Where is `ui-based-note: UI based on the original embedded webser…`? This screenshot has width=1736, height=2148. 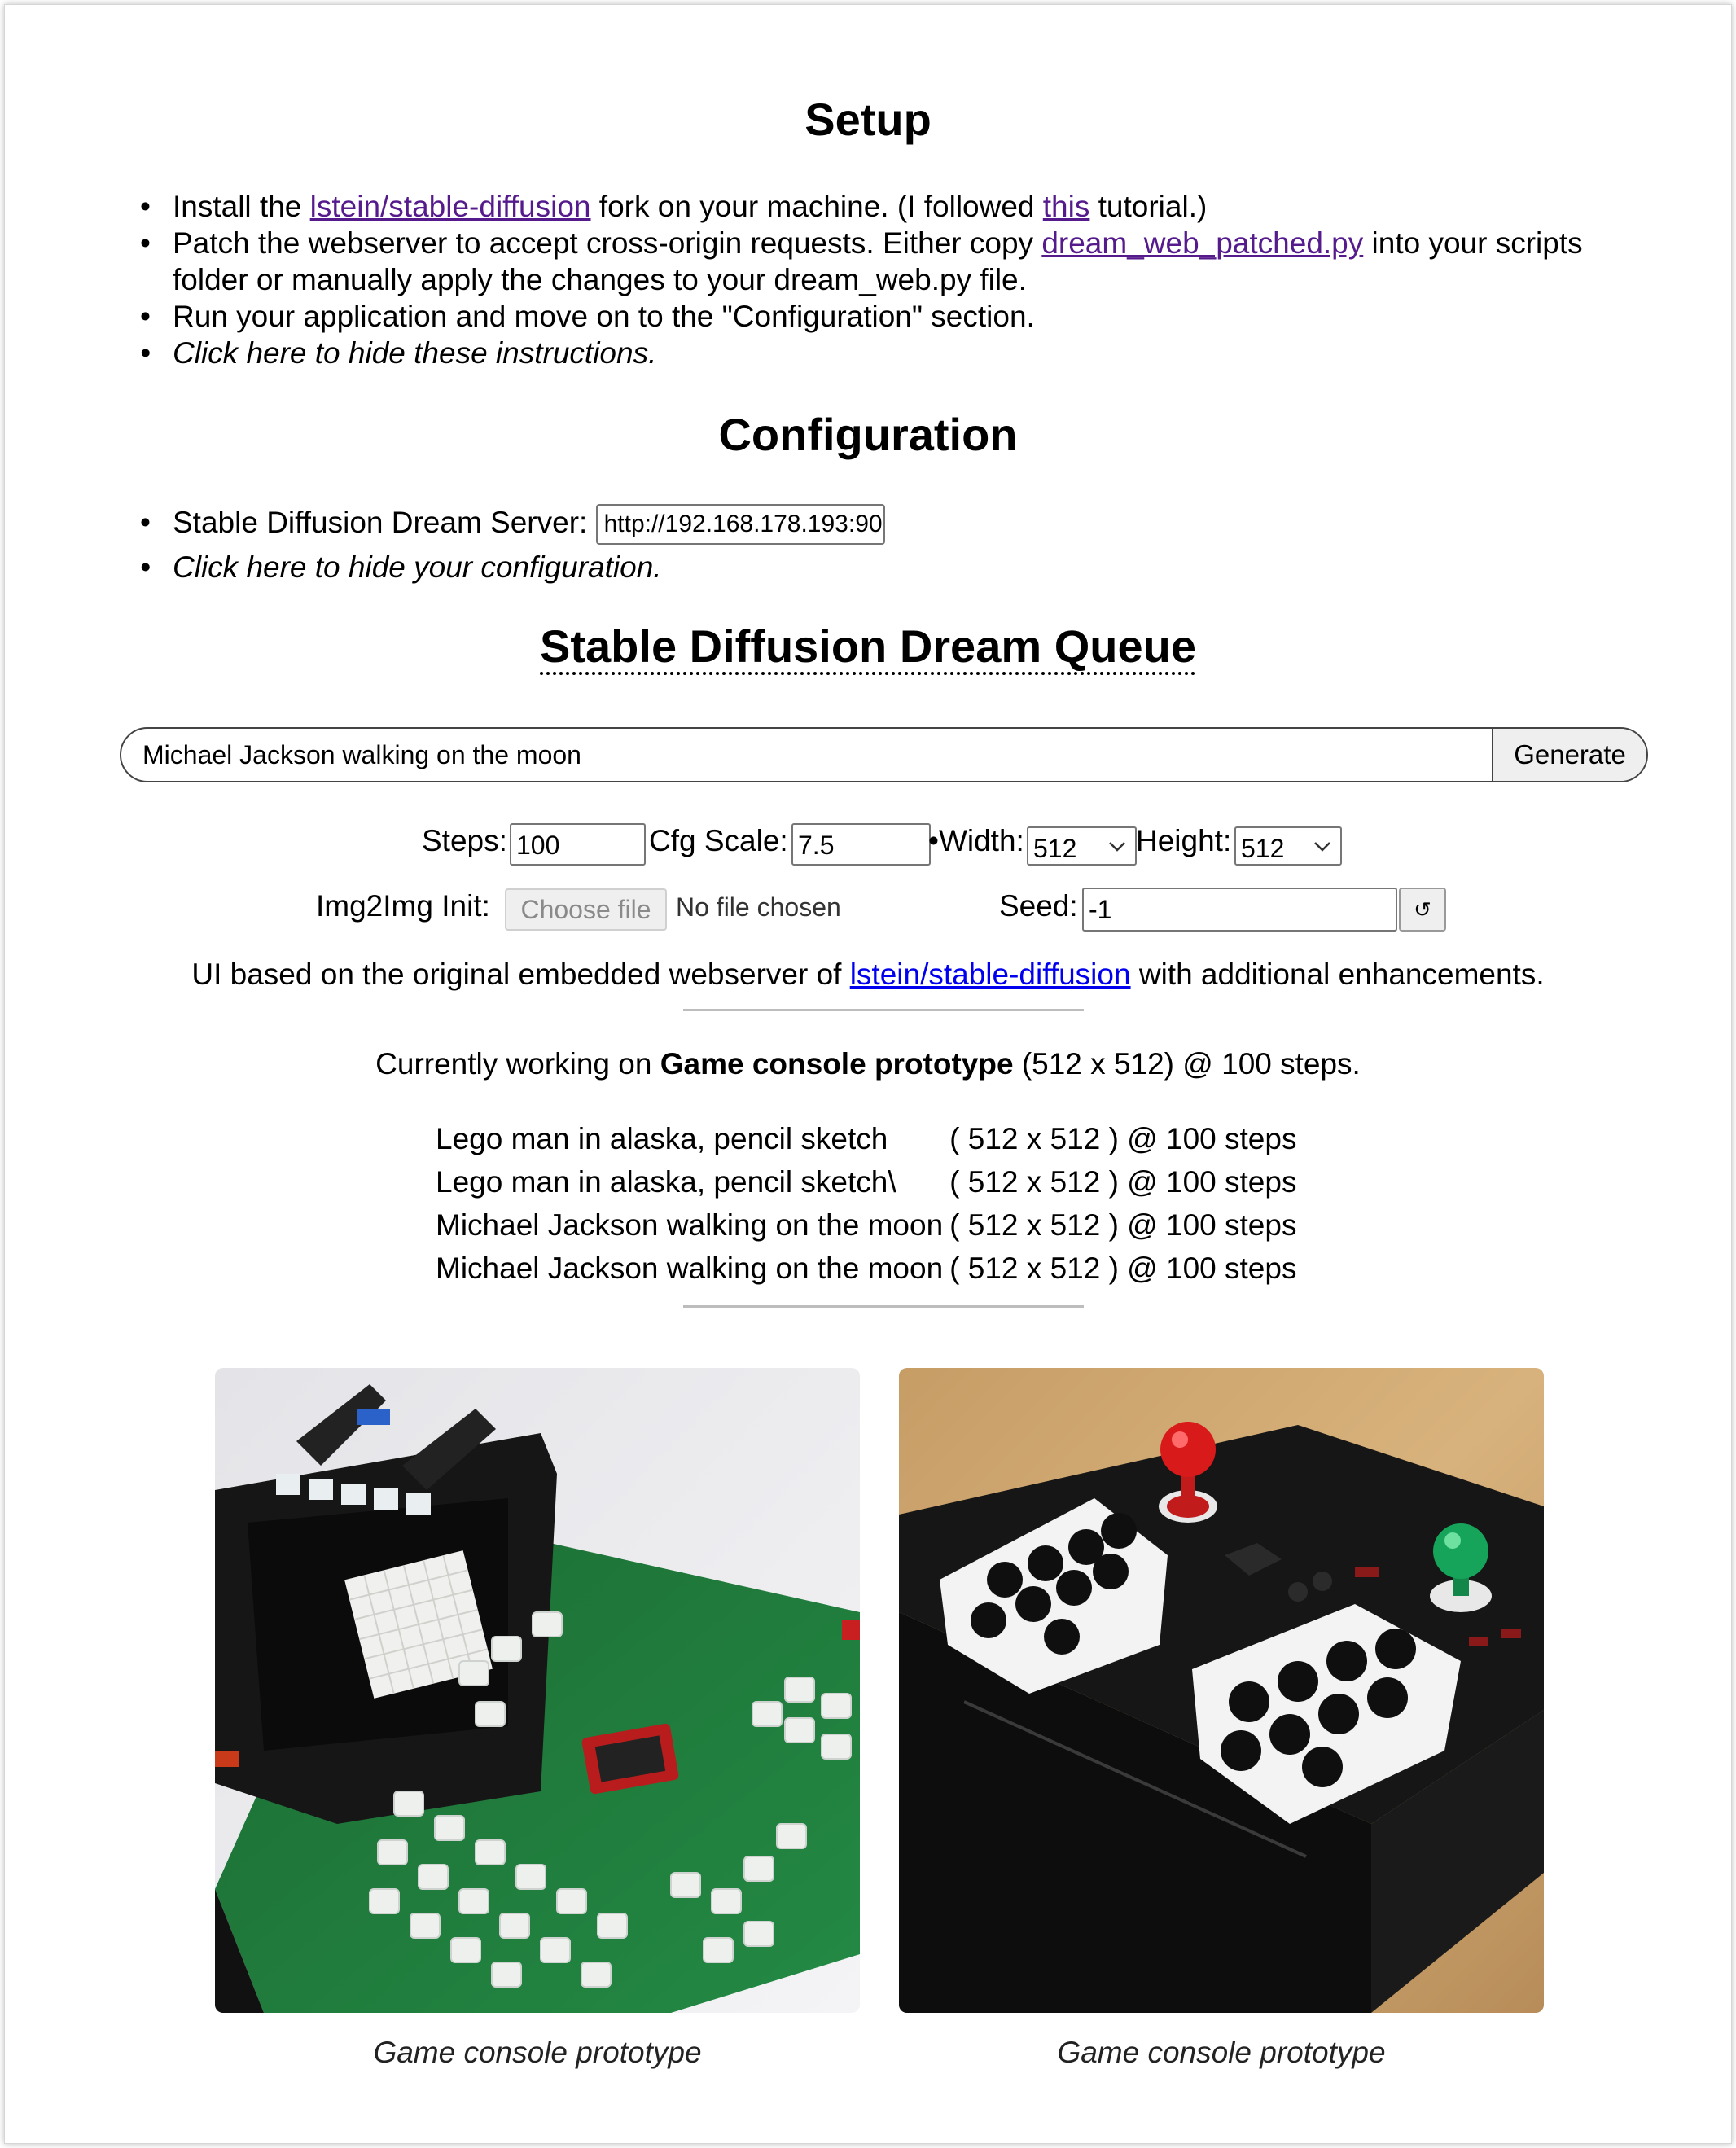 ui-based-note: UI based on the original embedded webser… is located at coordinates (868, 975).